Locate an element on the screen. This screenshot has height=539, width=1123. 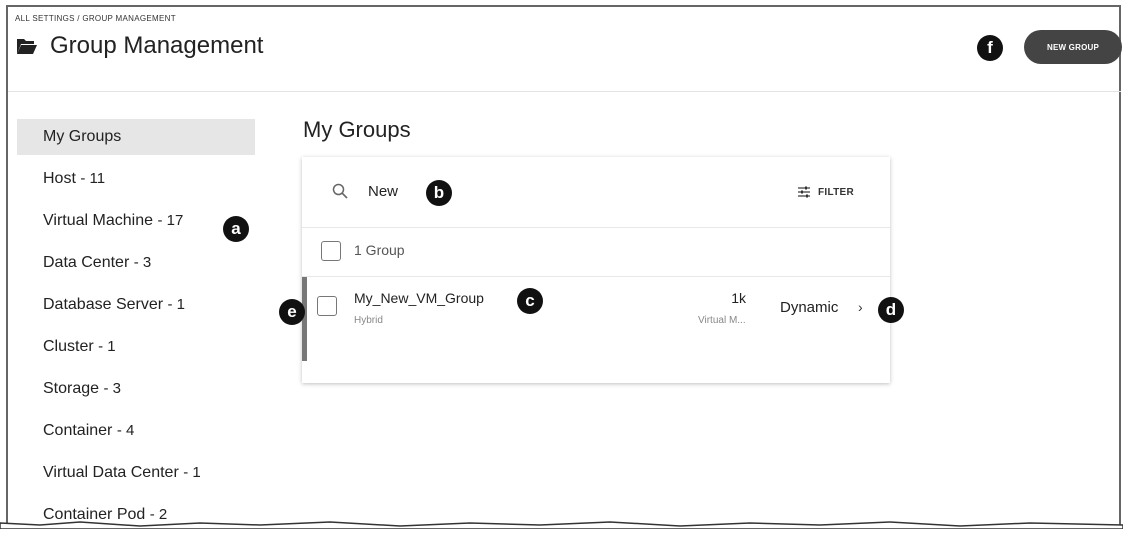
new-group-button: NEW GROUP is located at coordinates (1073, 47).